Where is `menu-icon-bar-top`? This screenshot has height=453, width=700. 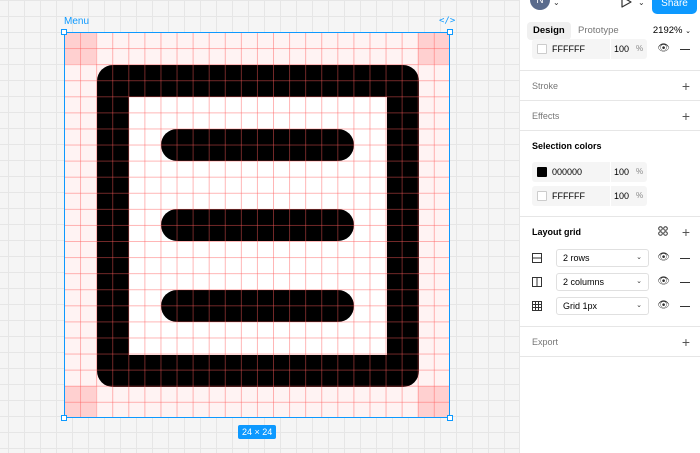
menu-icon-bar-top is located at coordinates (257, 145).